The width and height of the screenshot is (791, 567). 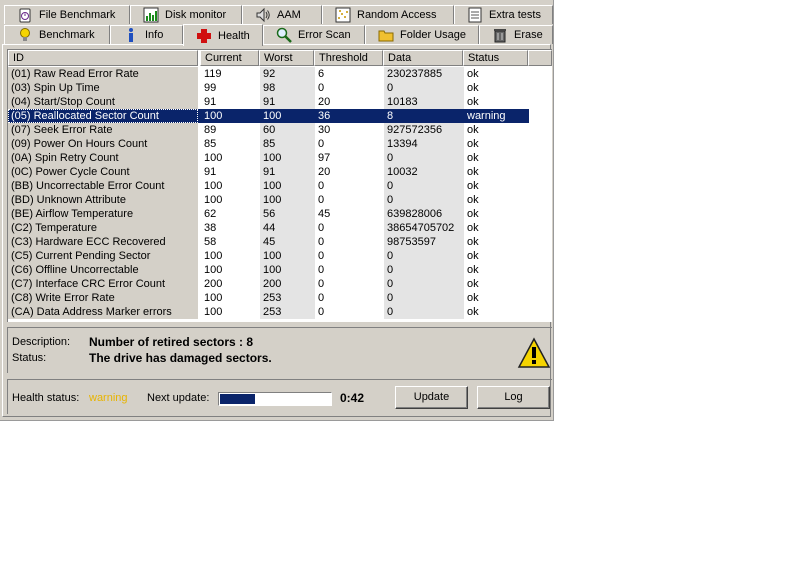 What do you see at coordinates (103, 242) in the screenshot?
I see `cell-id: (C3) Hardware ECC Recovered` at bounding box center [103, 242].